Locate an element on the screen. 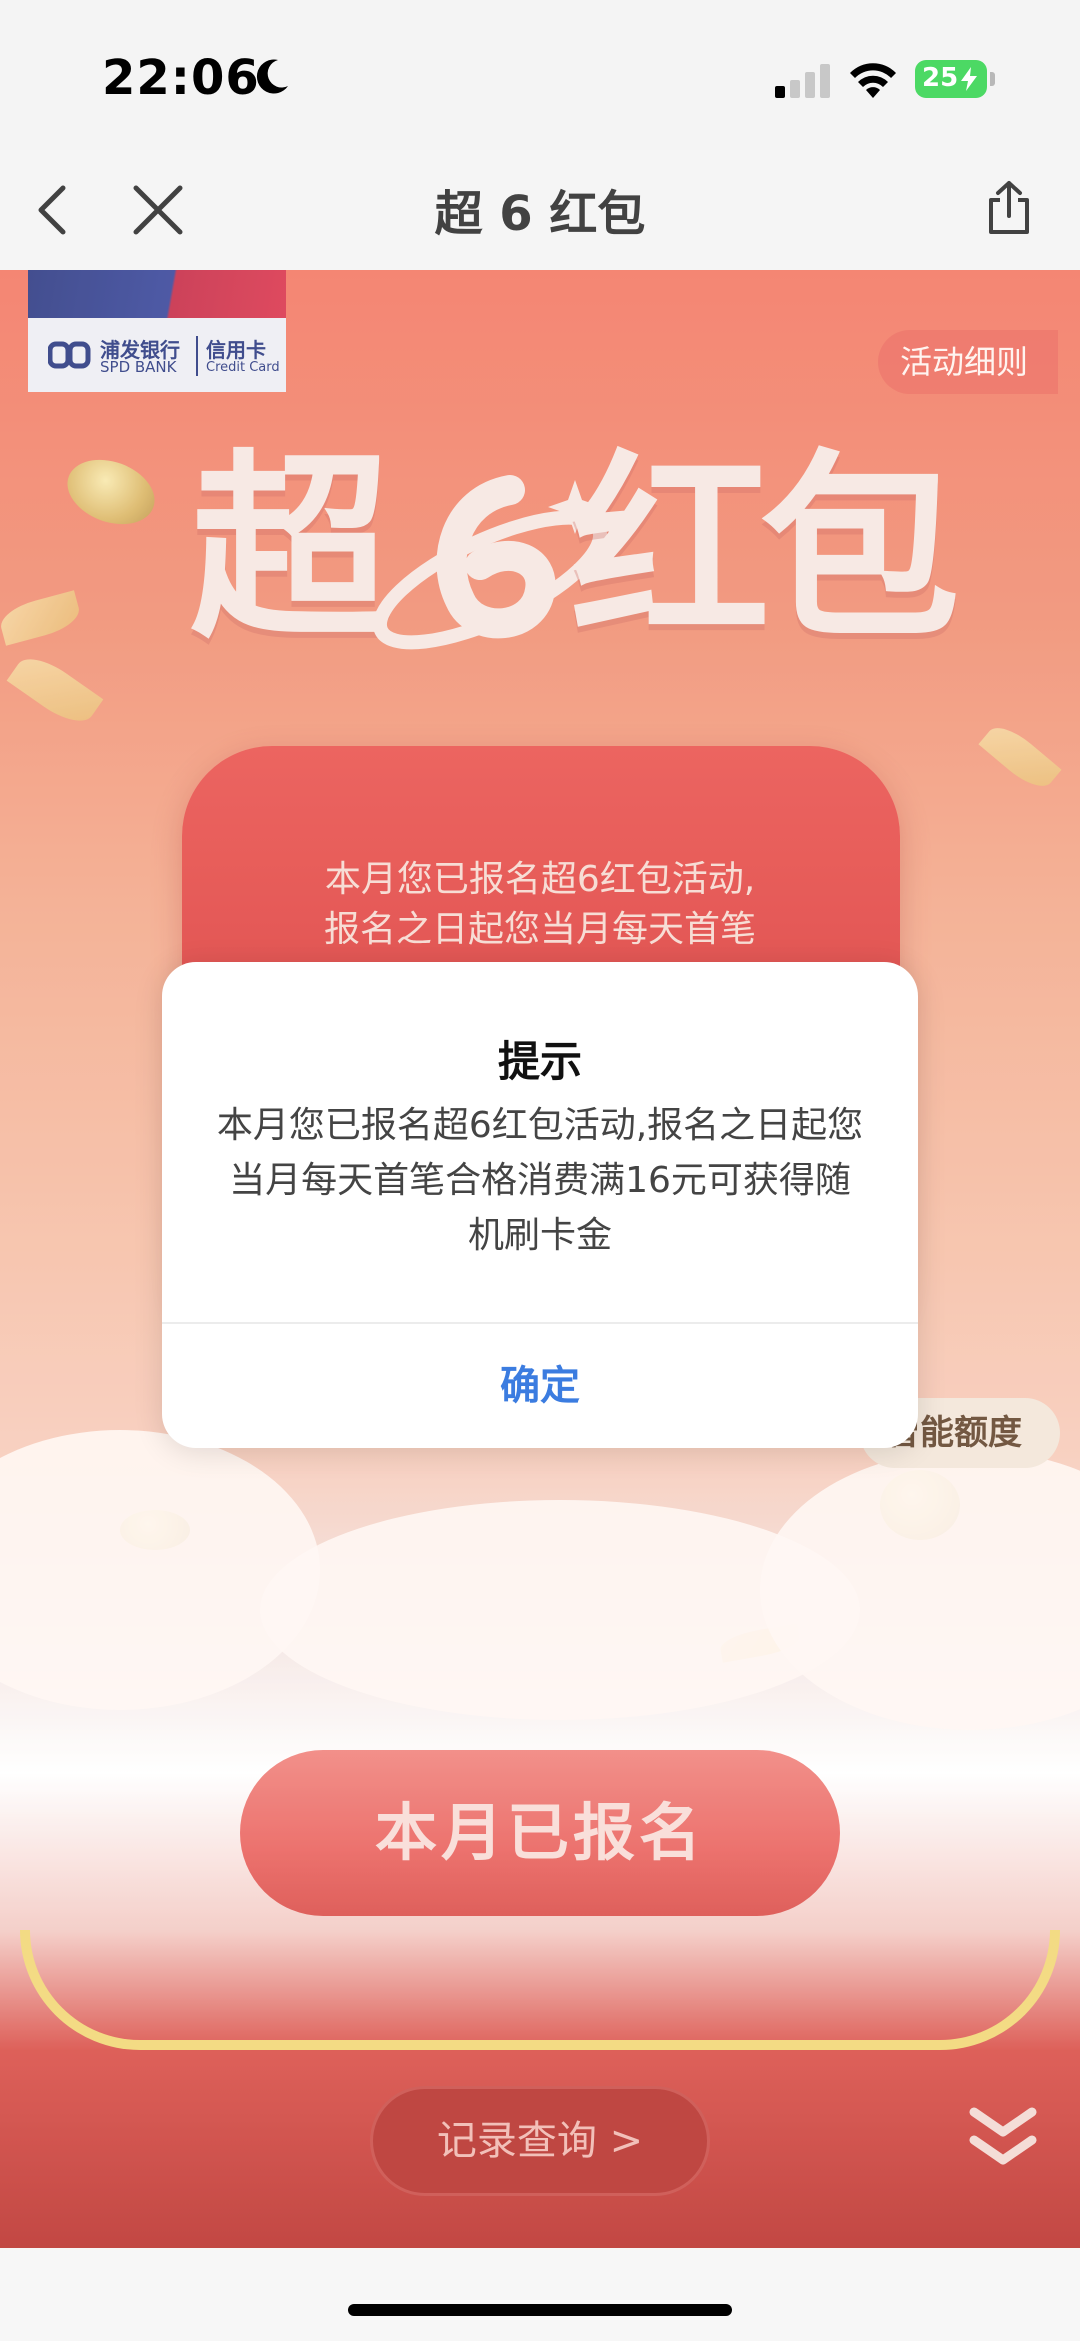  bottom-bar is located at coordinates (540, 2294).